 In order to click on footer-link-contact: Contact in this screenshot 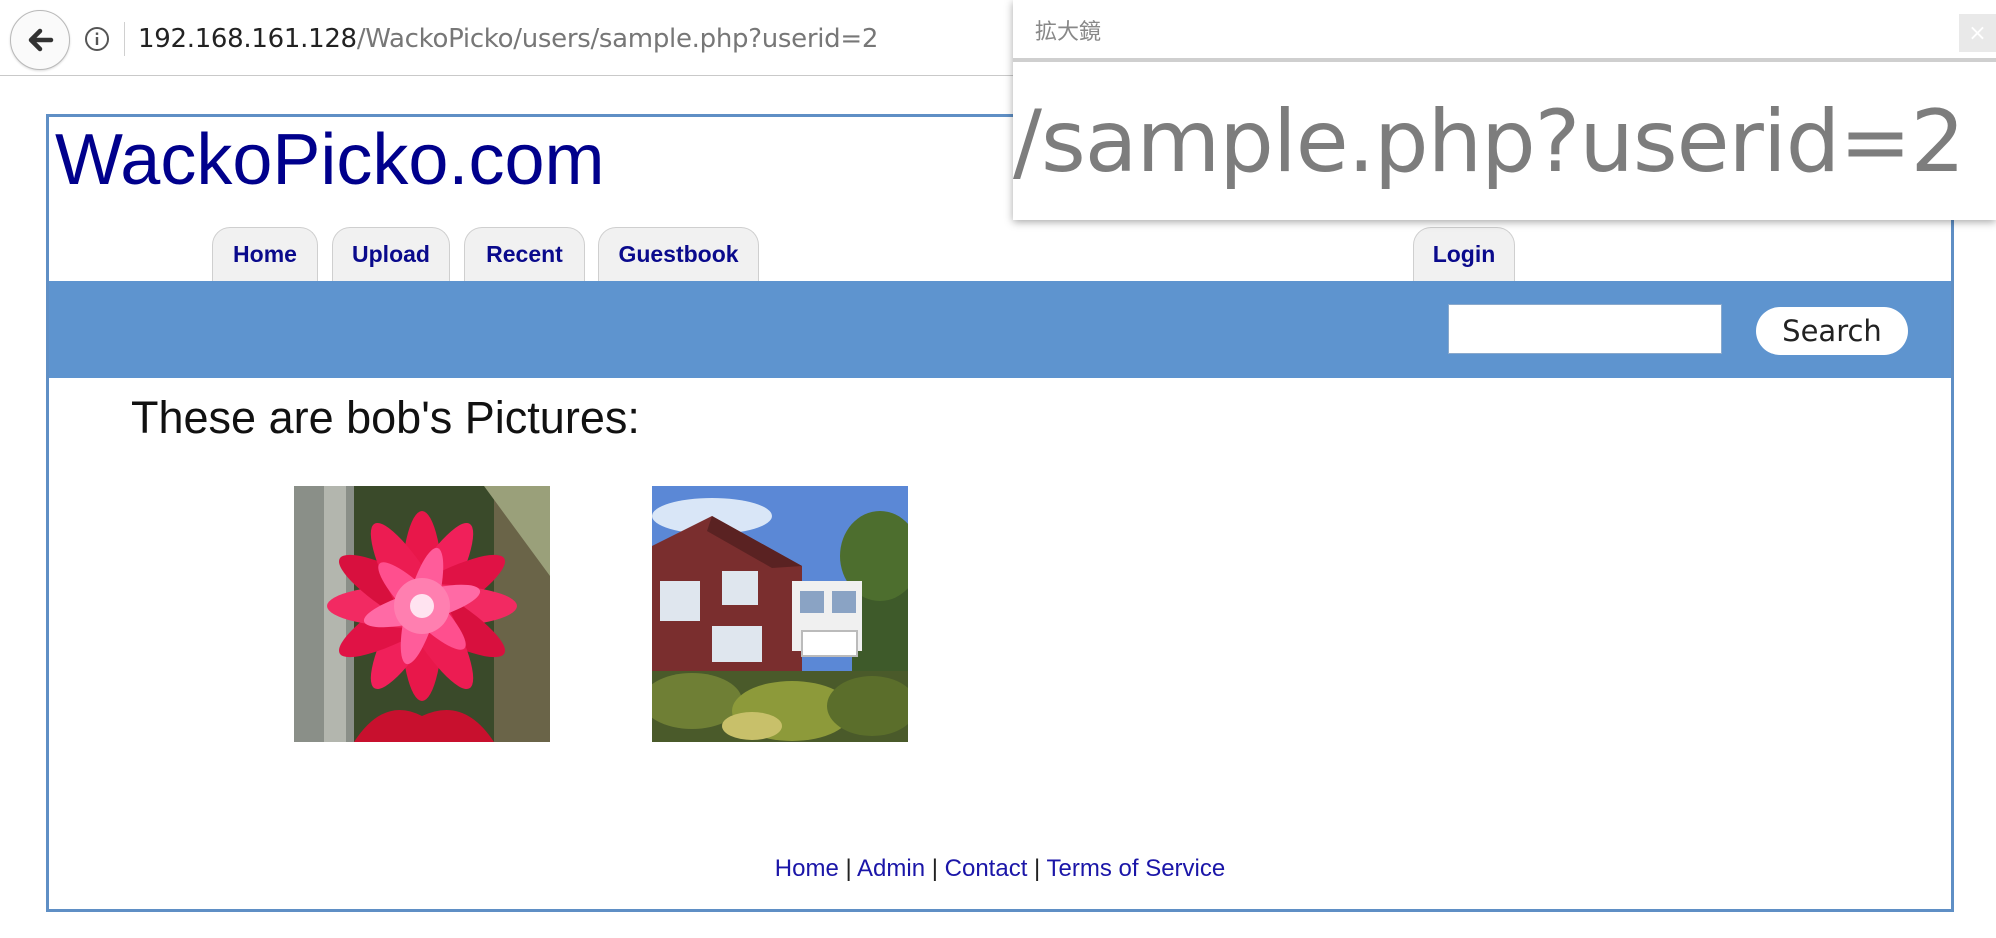, I will do `click(986, 868)`.